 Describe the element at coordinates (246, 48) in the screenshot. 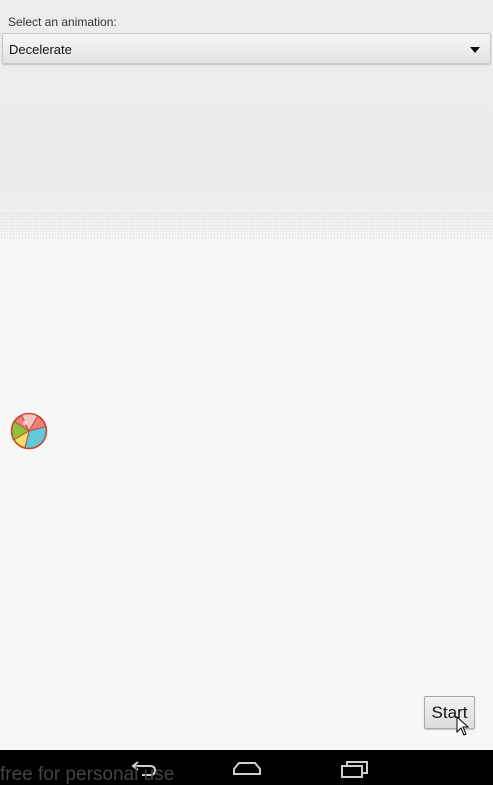

I see `animation-spinner: Decelerate` at that location.